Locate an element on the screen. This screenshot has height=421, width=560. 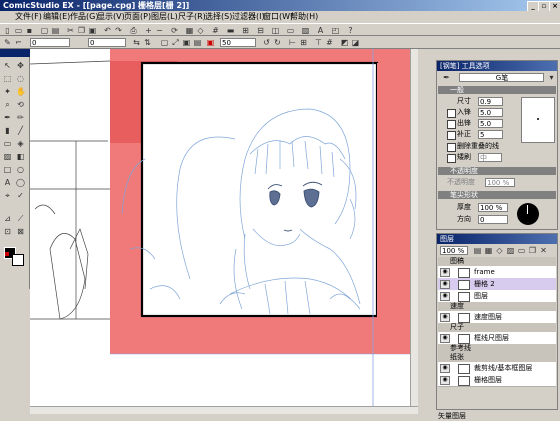
vertical-scrollbar is located at coordinates (414, 227).